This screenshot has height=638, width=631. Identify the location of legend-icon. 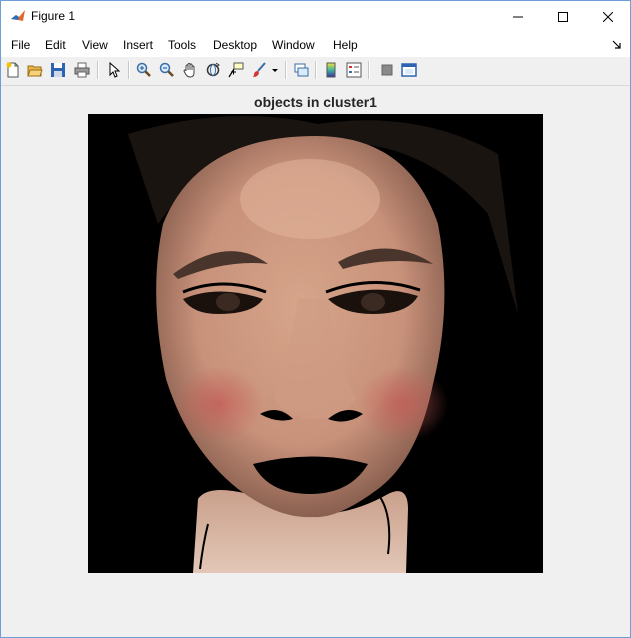
(354, 70).